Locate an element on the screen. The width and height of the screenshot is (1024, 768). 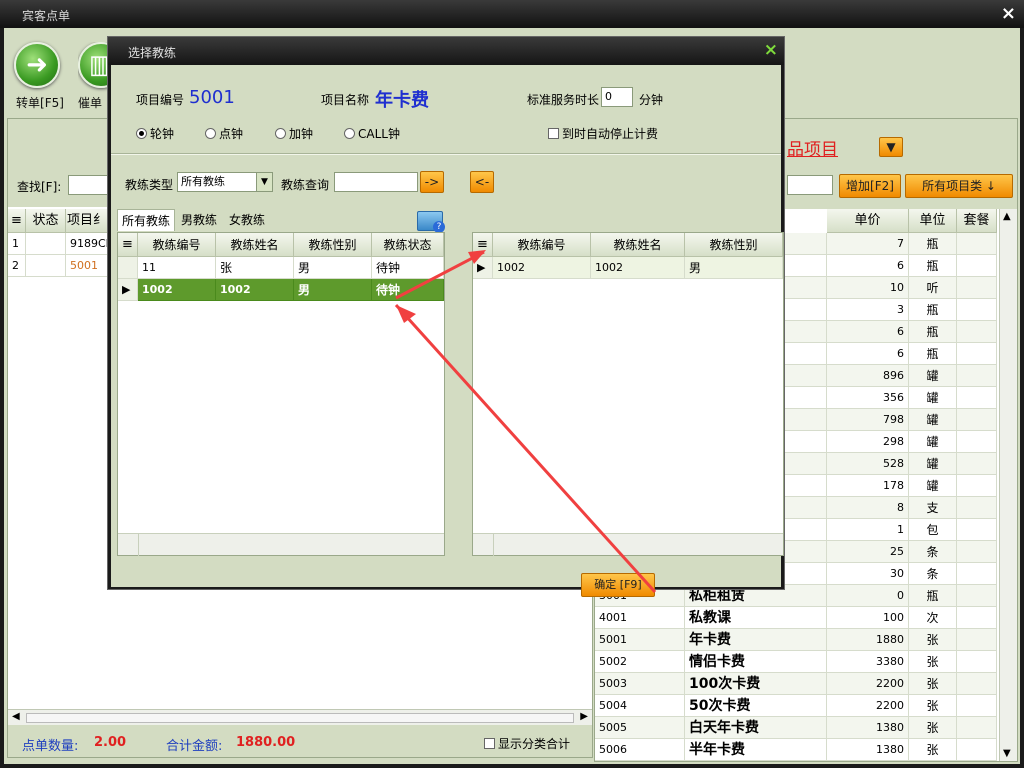
arrow-to-right-grid is located at coordinates (440, 275).